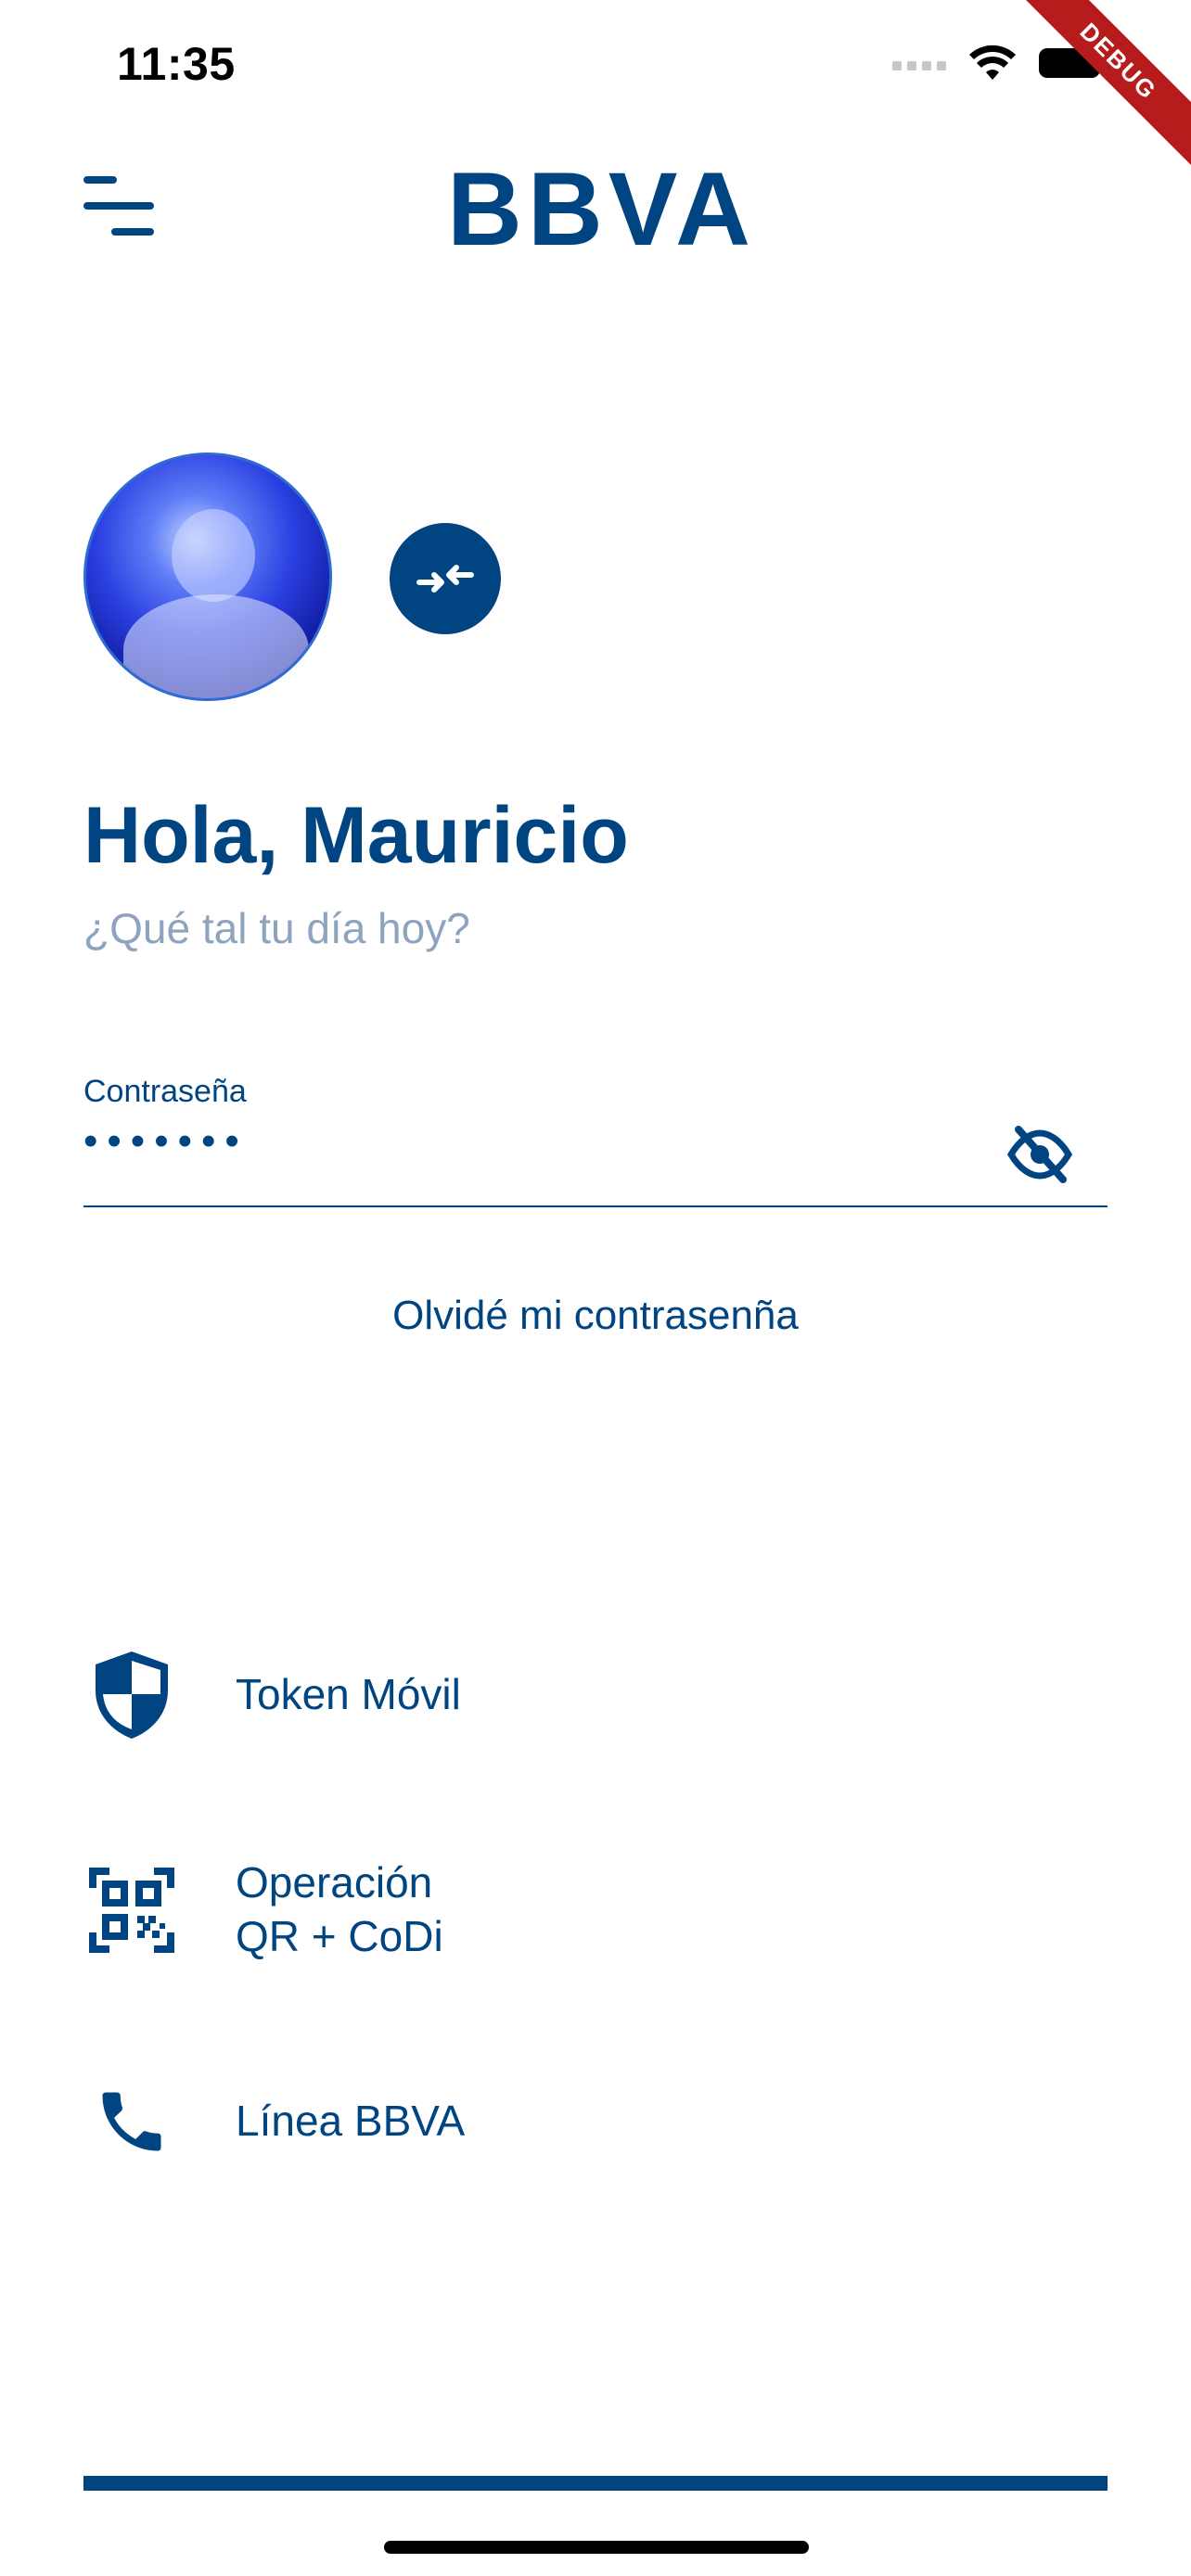 The image size is (1191, 2576). What do you see at coordinates (992, 62) in the screenshot?
I see `wifi-icon` at bounding box center [992, 62].